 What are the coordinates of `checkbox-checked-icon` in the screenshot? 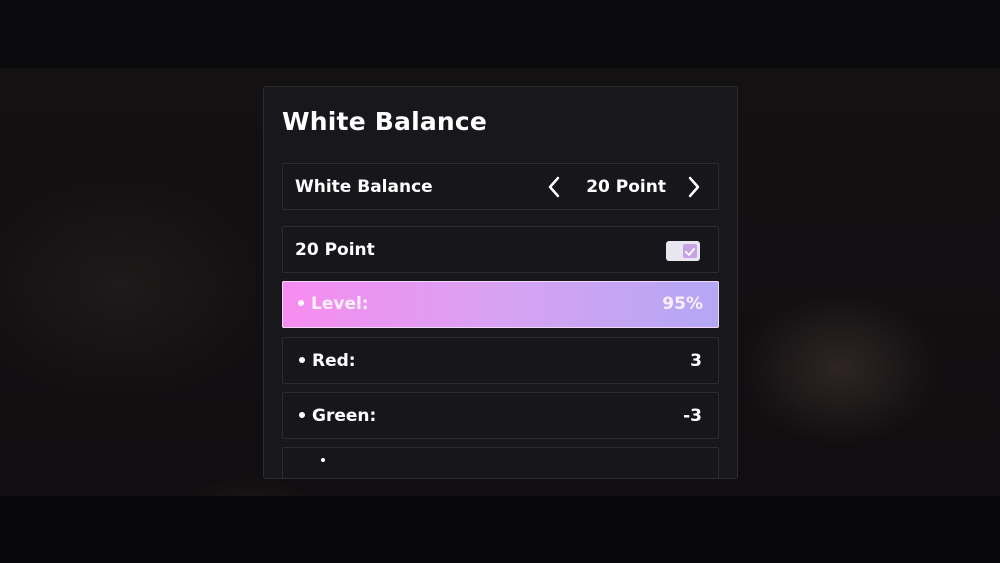 It's located at (690, 251).